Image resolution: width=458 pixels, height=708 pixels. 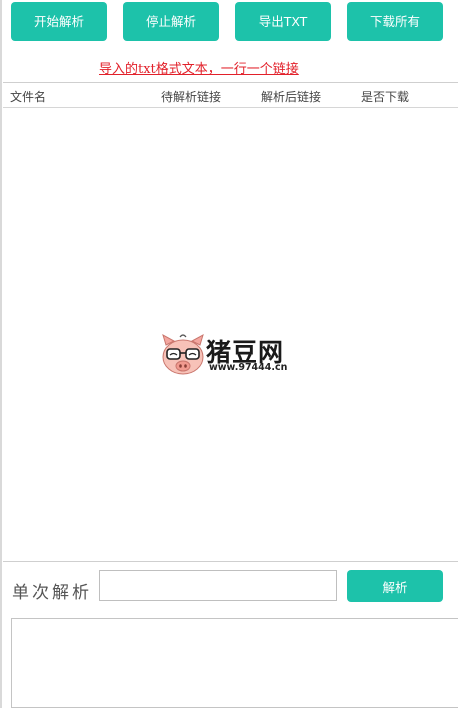 I want to click on parse-button: 解析, so click(x=395, y=586).